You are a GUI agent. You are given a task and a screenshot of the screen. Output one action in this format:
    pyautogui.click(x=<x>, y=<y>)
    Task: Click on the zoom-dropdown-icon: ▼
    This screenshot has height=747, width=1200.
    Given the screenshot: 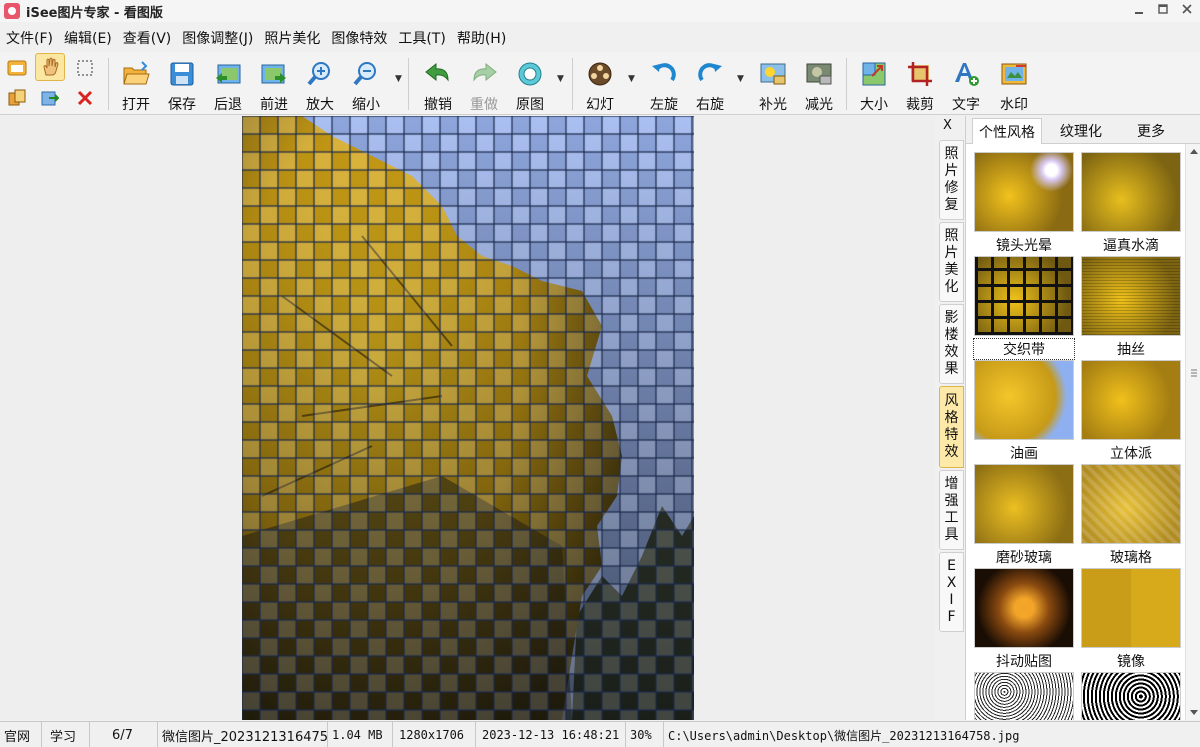 What is the action you would take?
    pyautogui.click(x=398, y=79)
    